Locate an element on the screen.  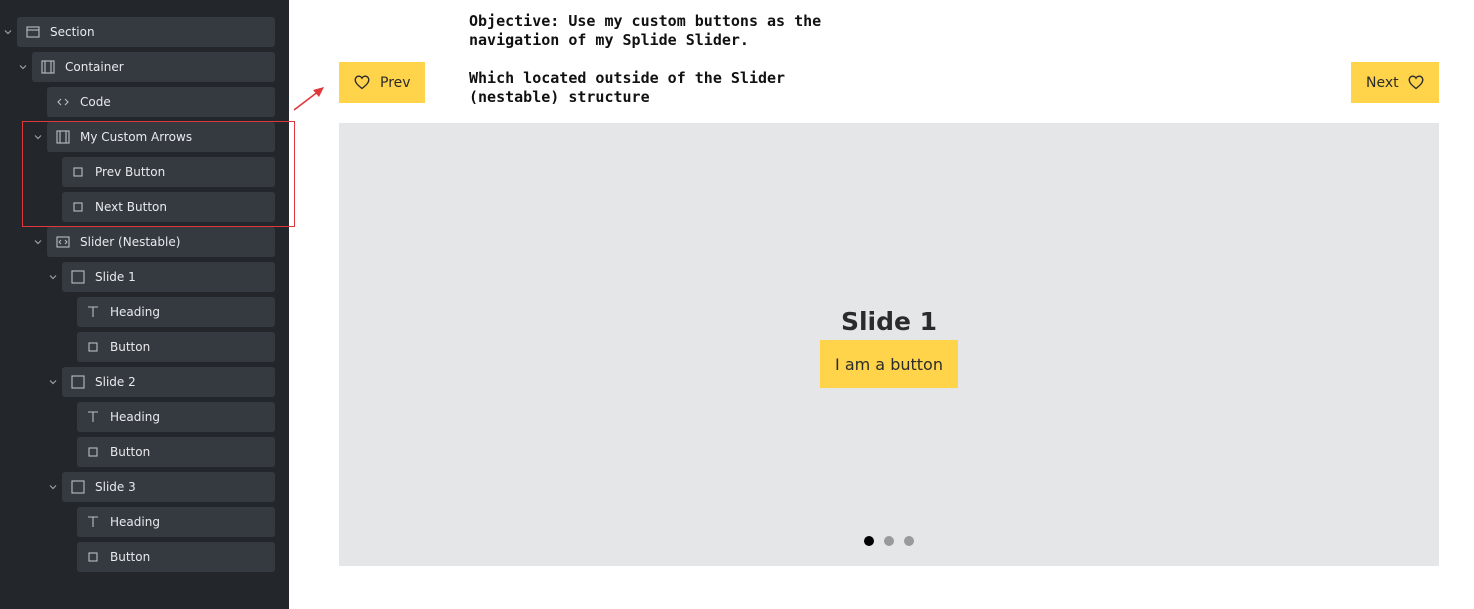
collapse-caret-section is located at coordinates (8, 32).